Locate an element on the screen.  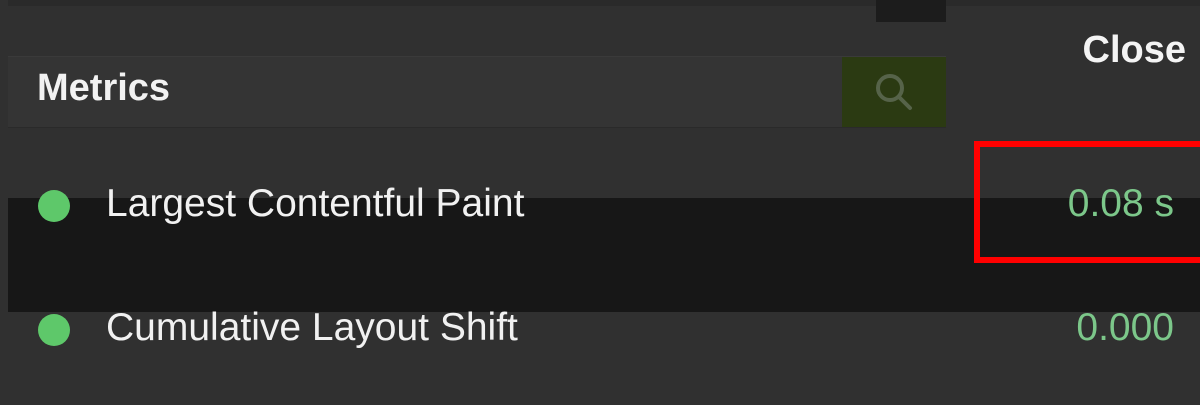
search-button is located at coordinates (894, 92).